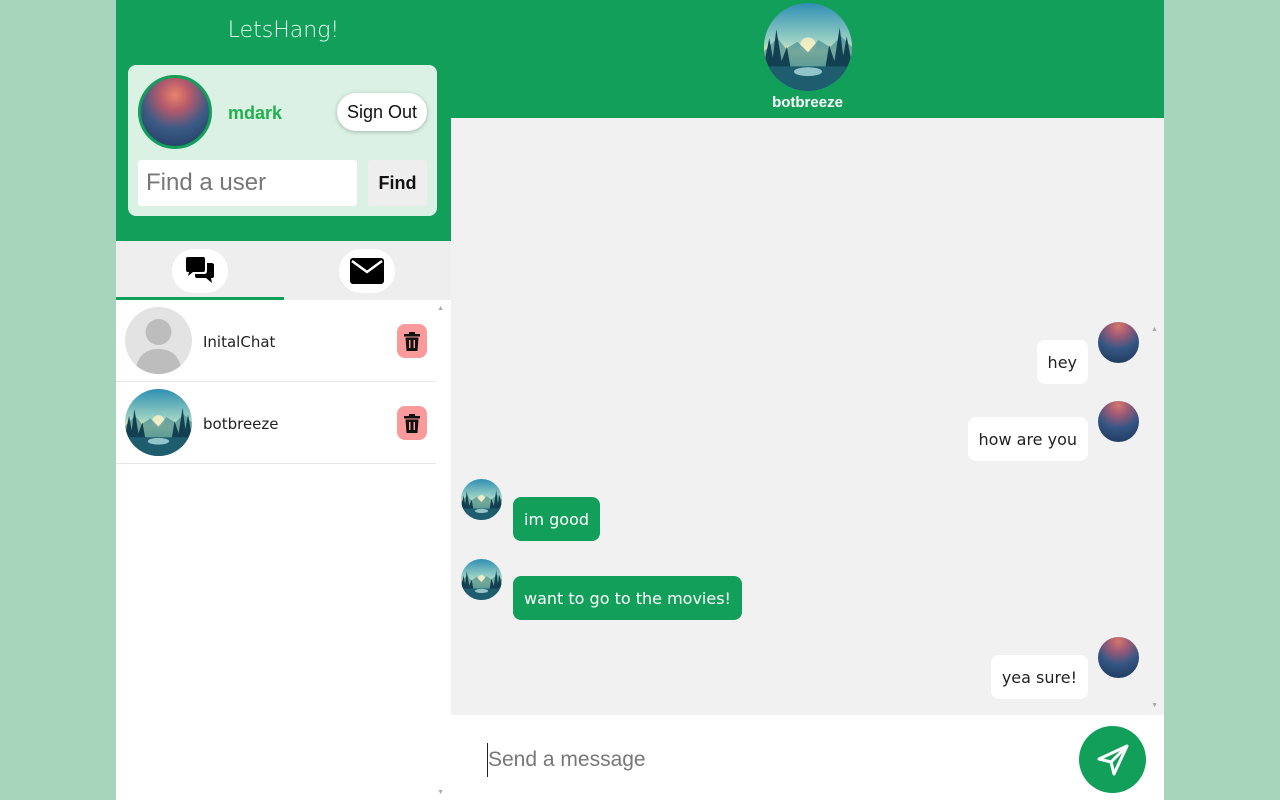 The height and width of the screenshot is (800, 1280). I want to click on username: mdark, so click(255, 113).